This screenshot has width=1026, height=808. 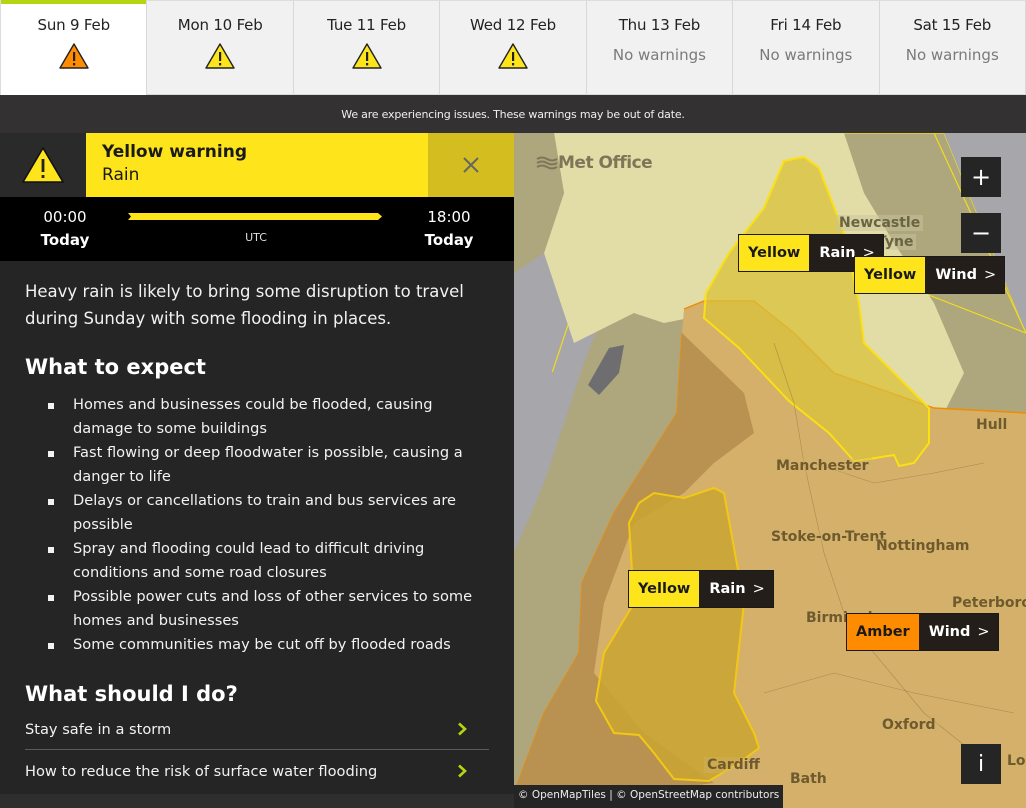 What do you see at coordinates (513, 25) in the screenshot?
I see `tab-label: Wed 12 Feb` at bounding box center [513, 25].